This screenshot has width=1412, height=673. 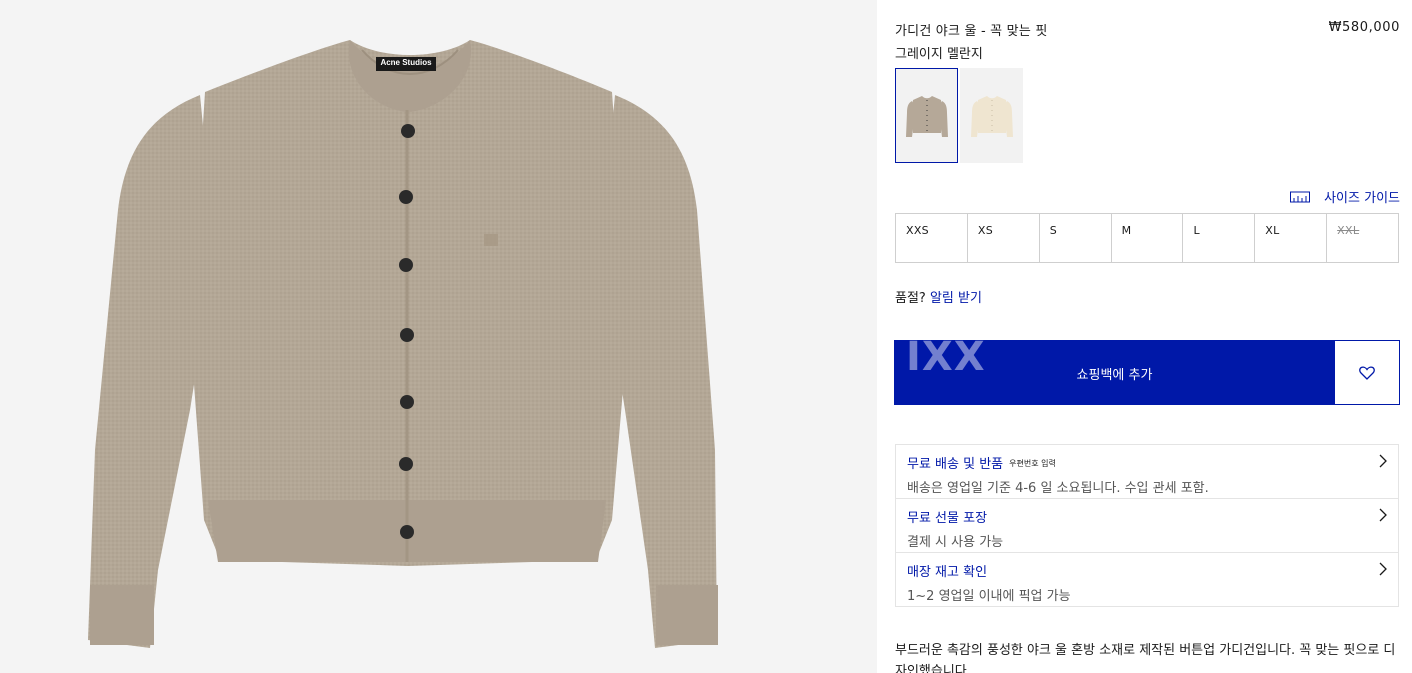 I want to click on size-option-xl: XL, so click(x=1291, y=238).